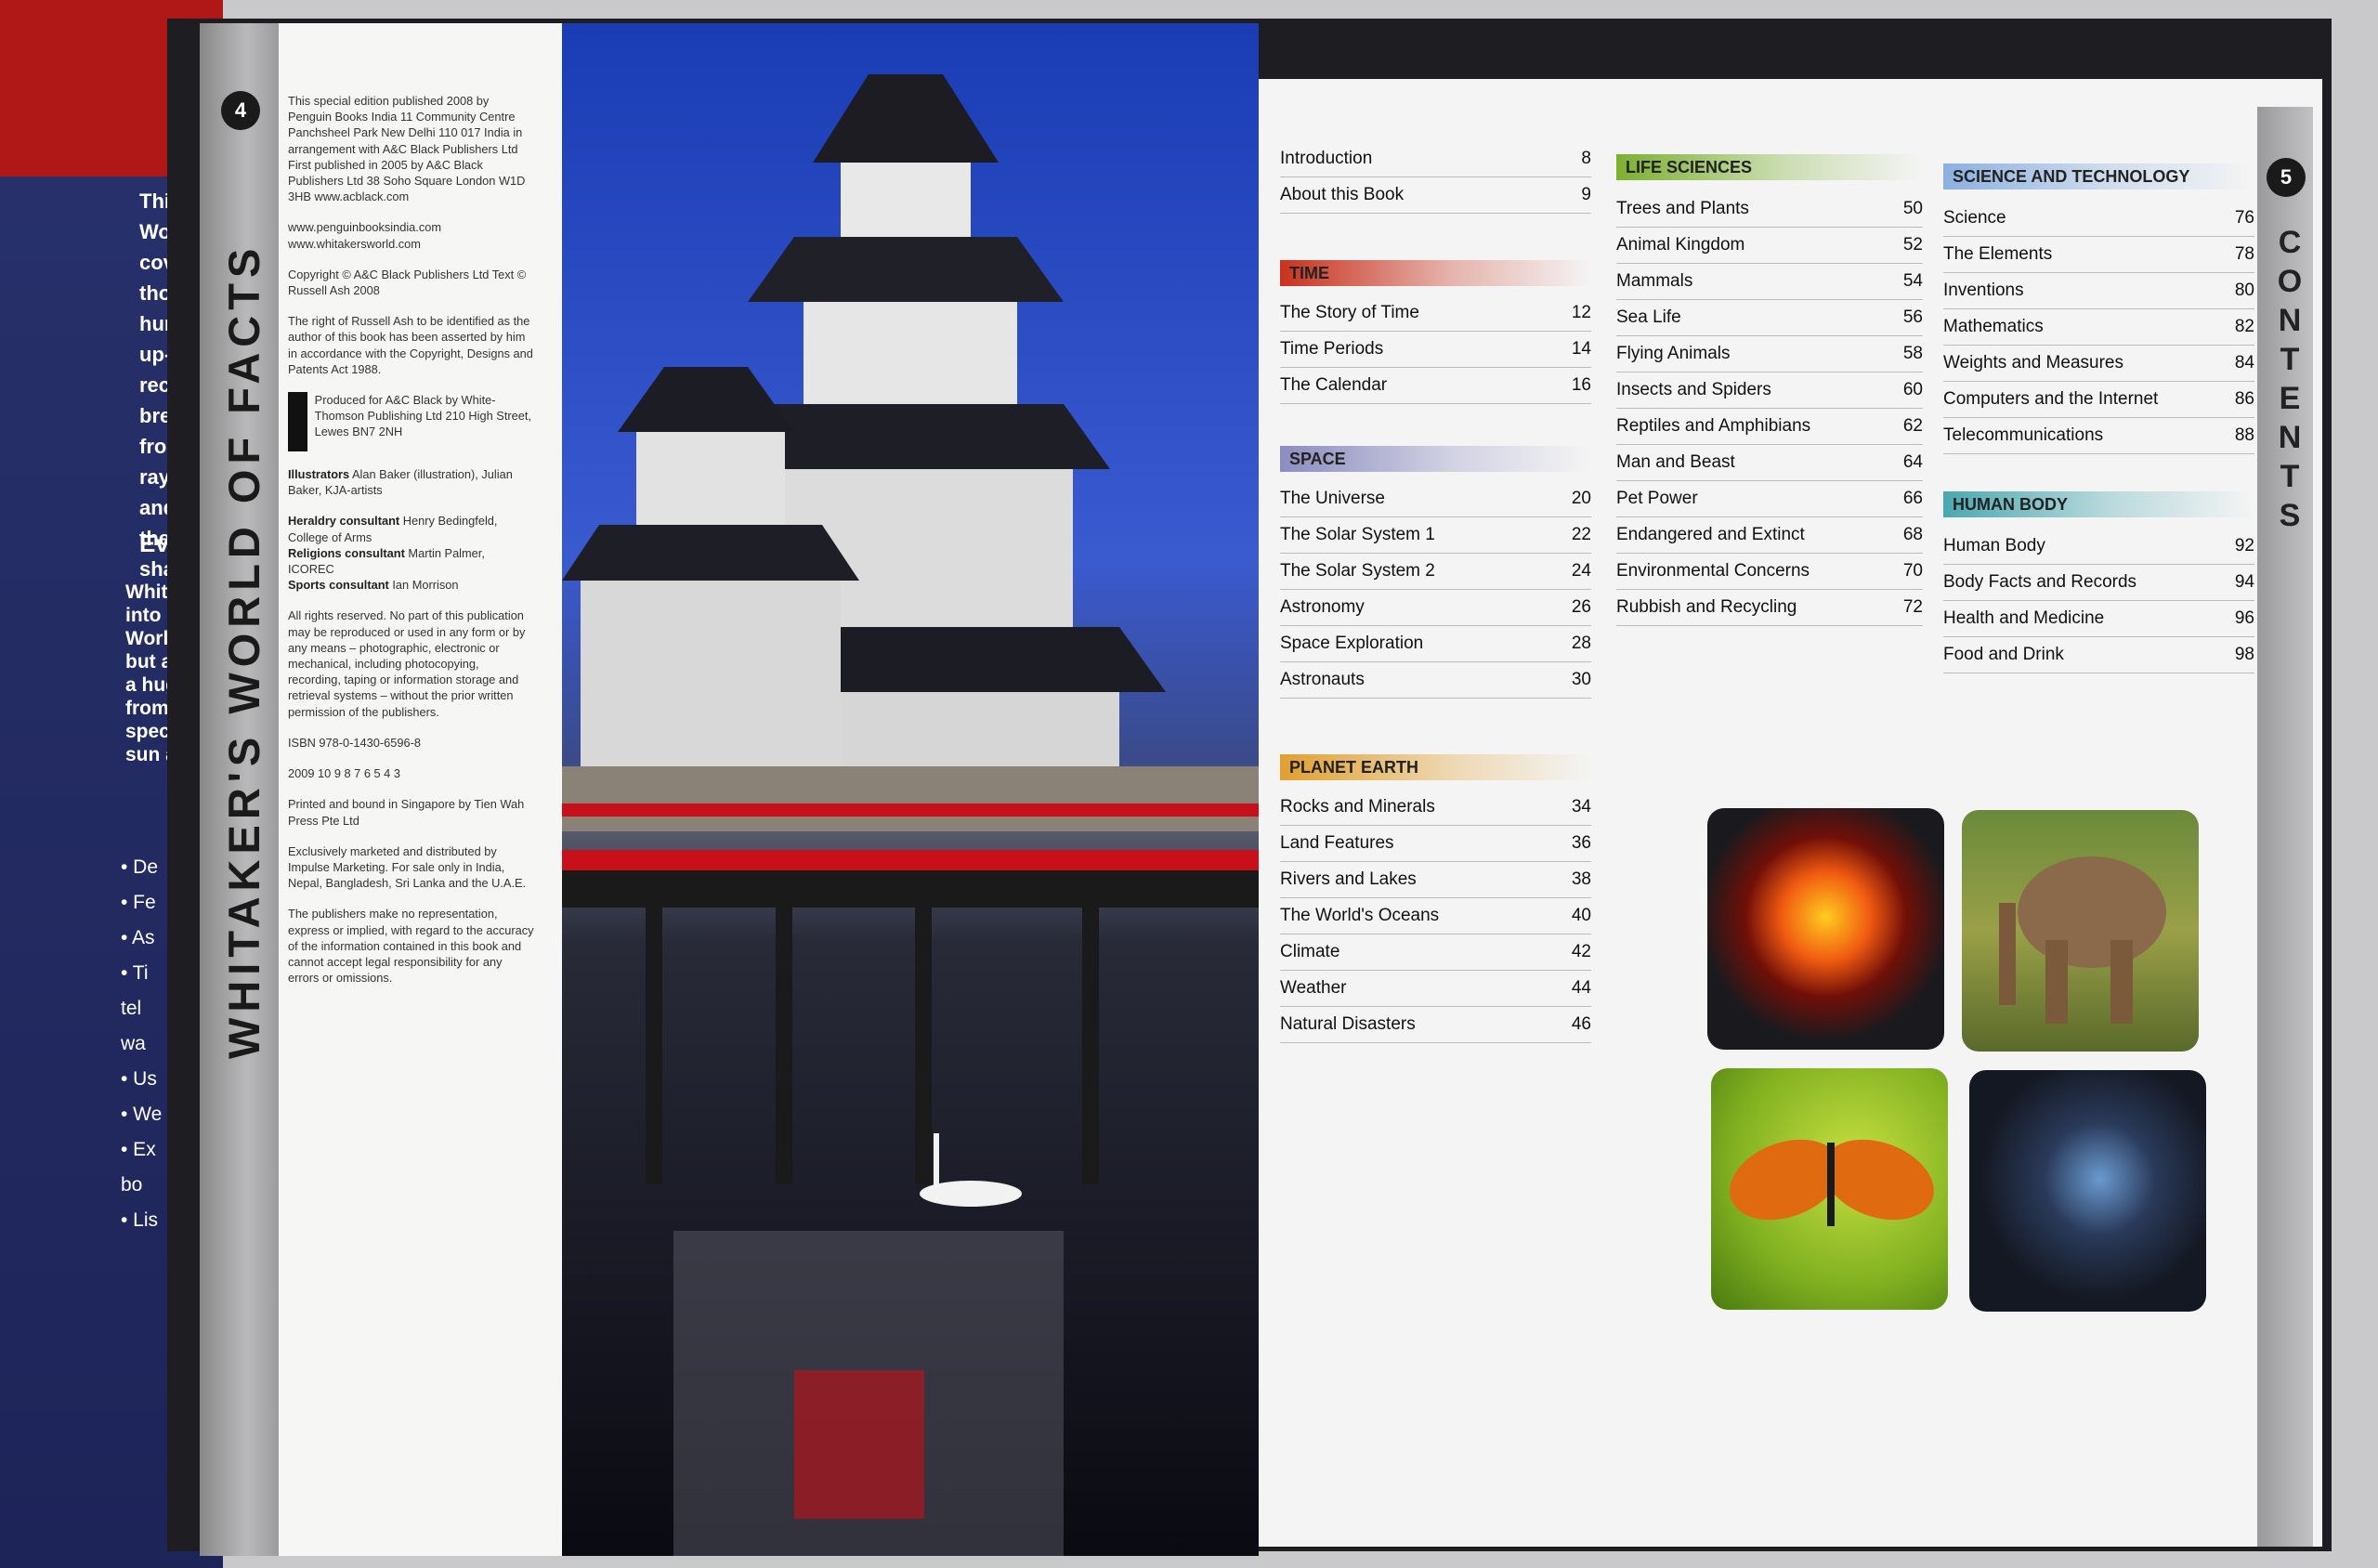 This screenshot has height=1568, width=2378. What do you see at coordinates (1581, 498) in the screenshot?
I see `toc-entry-page: 20` at bounding box center [1581, 498].